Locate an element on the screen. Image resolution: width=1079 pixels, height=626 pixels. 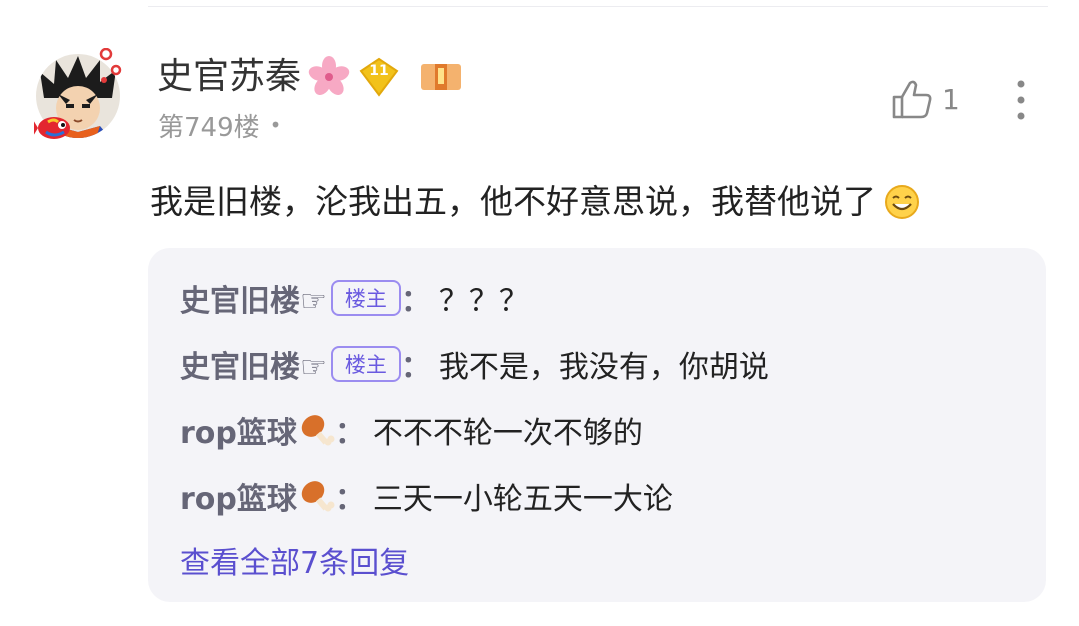
username: 史官苏秦 is located at coordinates (229, 77).